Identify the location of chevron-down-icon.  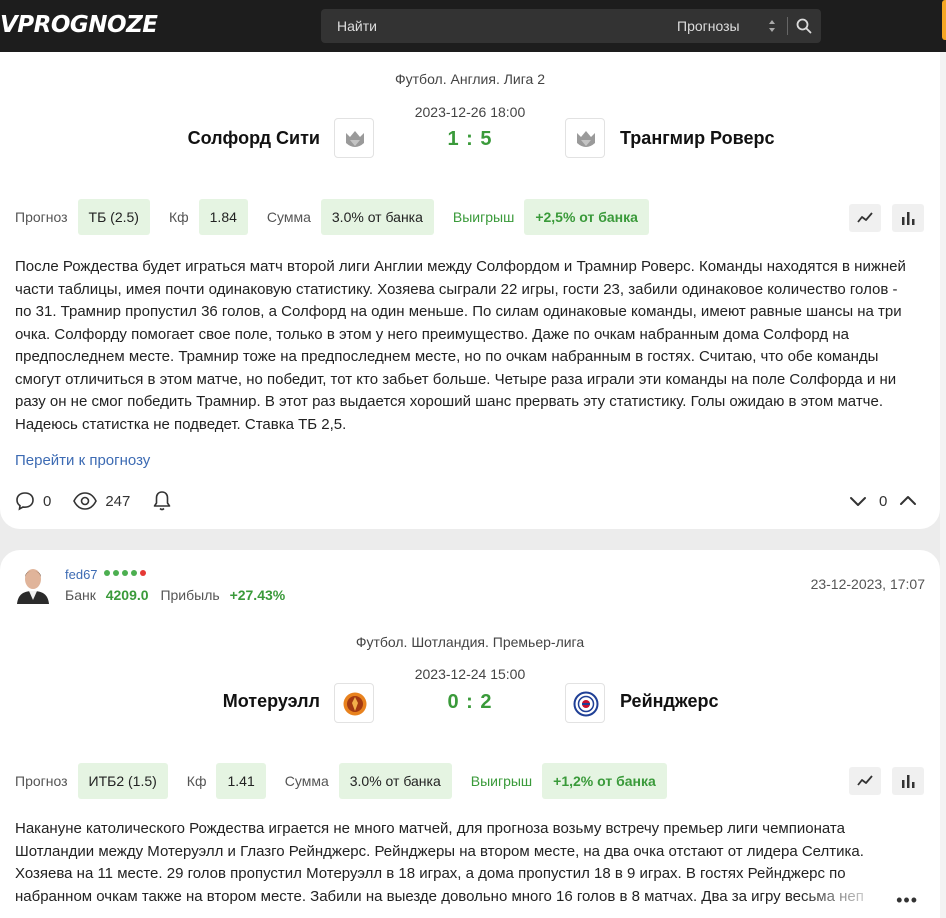
(858, 501).